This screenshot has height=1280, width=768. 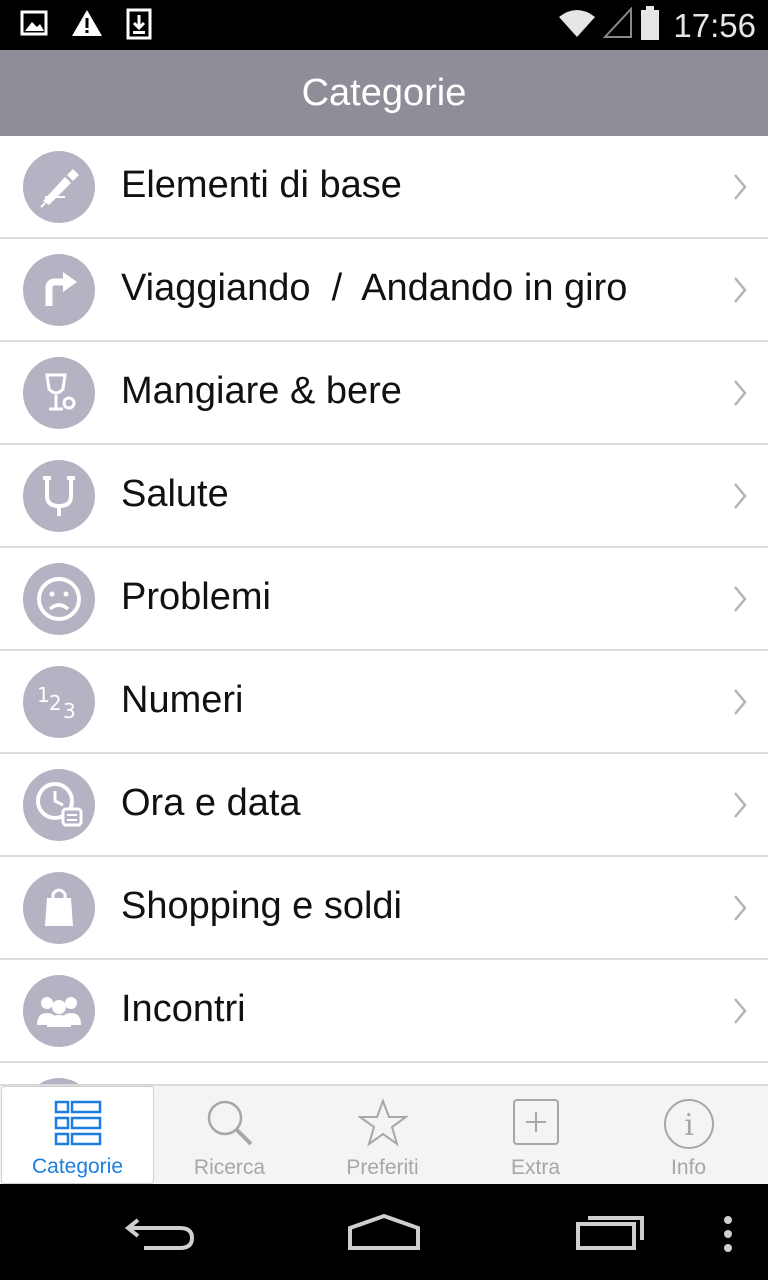 What do you see at coordinates (374, 288) in the screenshot?
I see `category-label: Viaggiando / Andando in giro` at bounding box center [374, 288].